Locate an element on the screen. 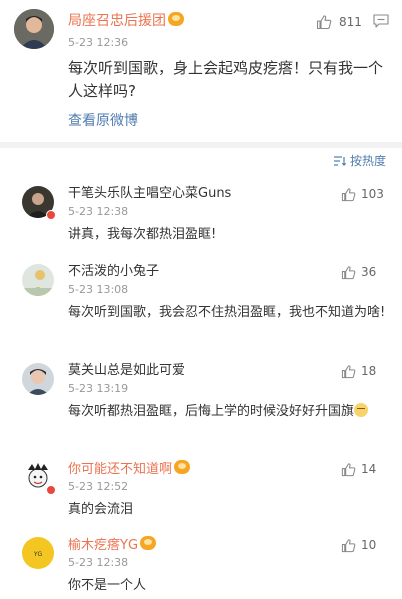 The image size is (402, 599). comment-time: 5-23 13:19 is located at coordinates (98, 388).